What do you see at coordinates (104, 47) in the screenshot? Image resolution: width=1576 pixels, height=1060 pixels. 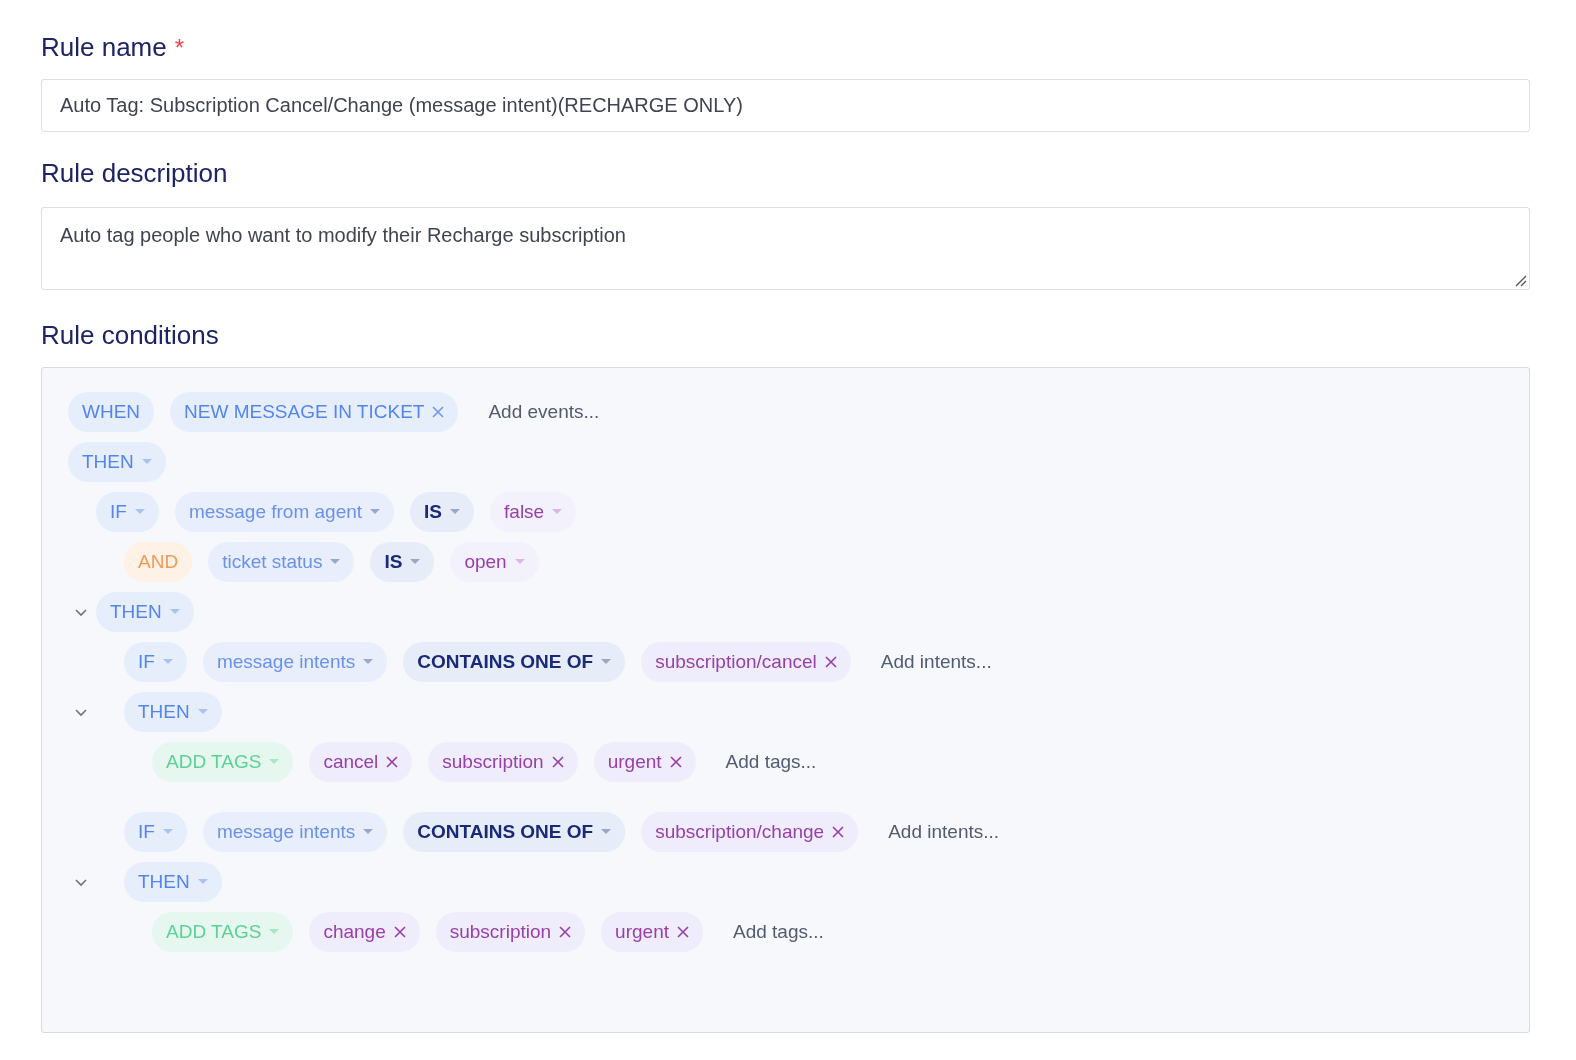 I see `field-label: Rule name` at bounding box center [104, 47].